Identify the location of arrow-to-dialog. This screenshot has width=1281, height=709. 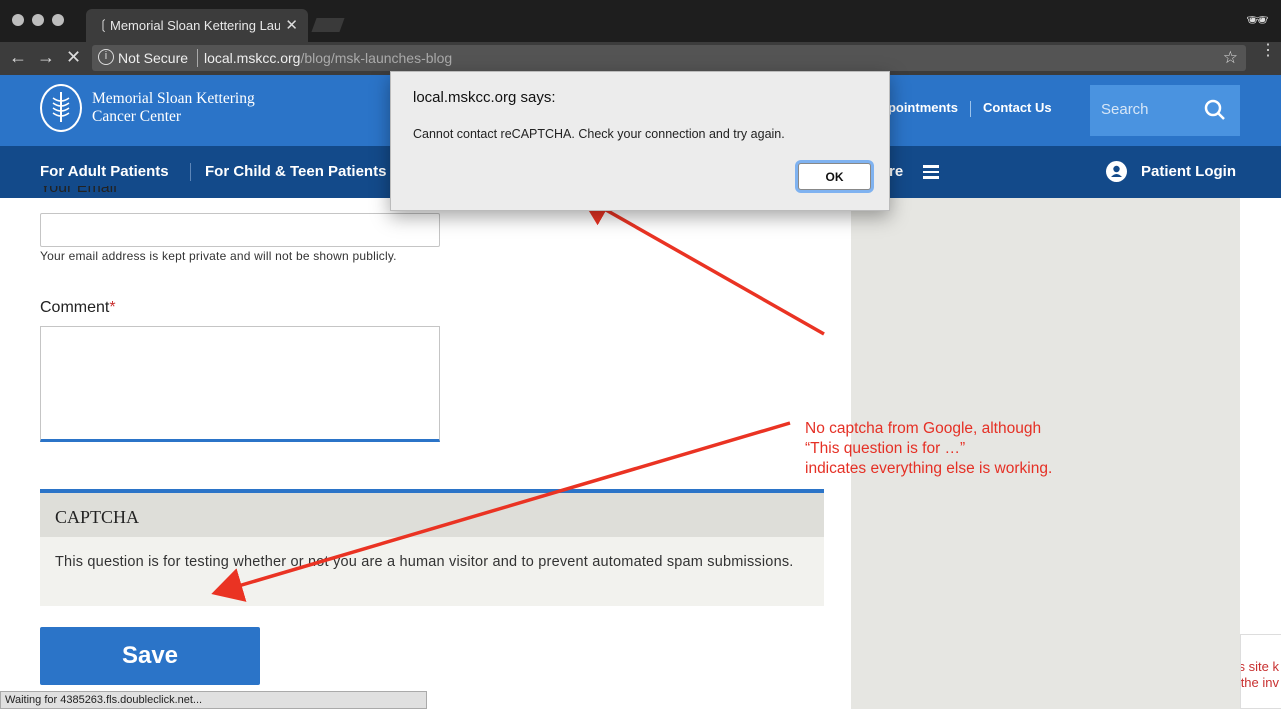
(701, 265).